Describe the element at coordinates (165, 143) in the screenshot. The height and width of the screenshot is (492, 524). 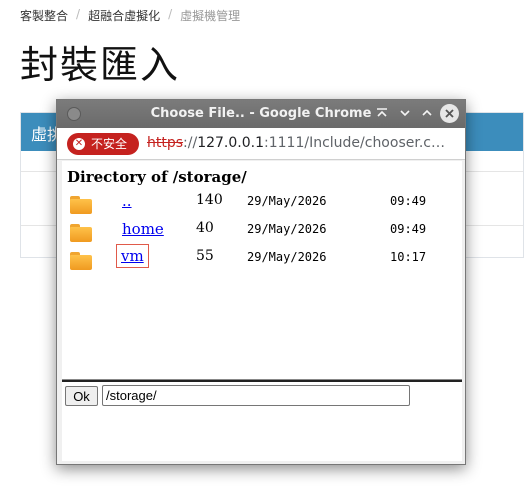
I see `url-scheme: https` at that location.